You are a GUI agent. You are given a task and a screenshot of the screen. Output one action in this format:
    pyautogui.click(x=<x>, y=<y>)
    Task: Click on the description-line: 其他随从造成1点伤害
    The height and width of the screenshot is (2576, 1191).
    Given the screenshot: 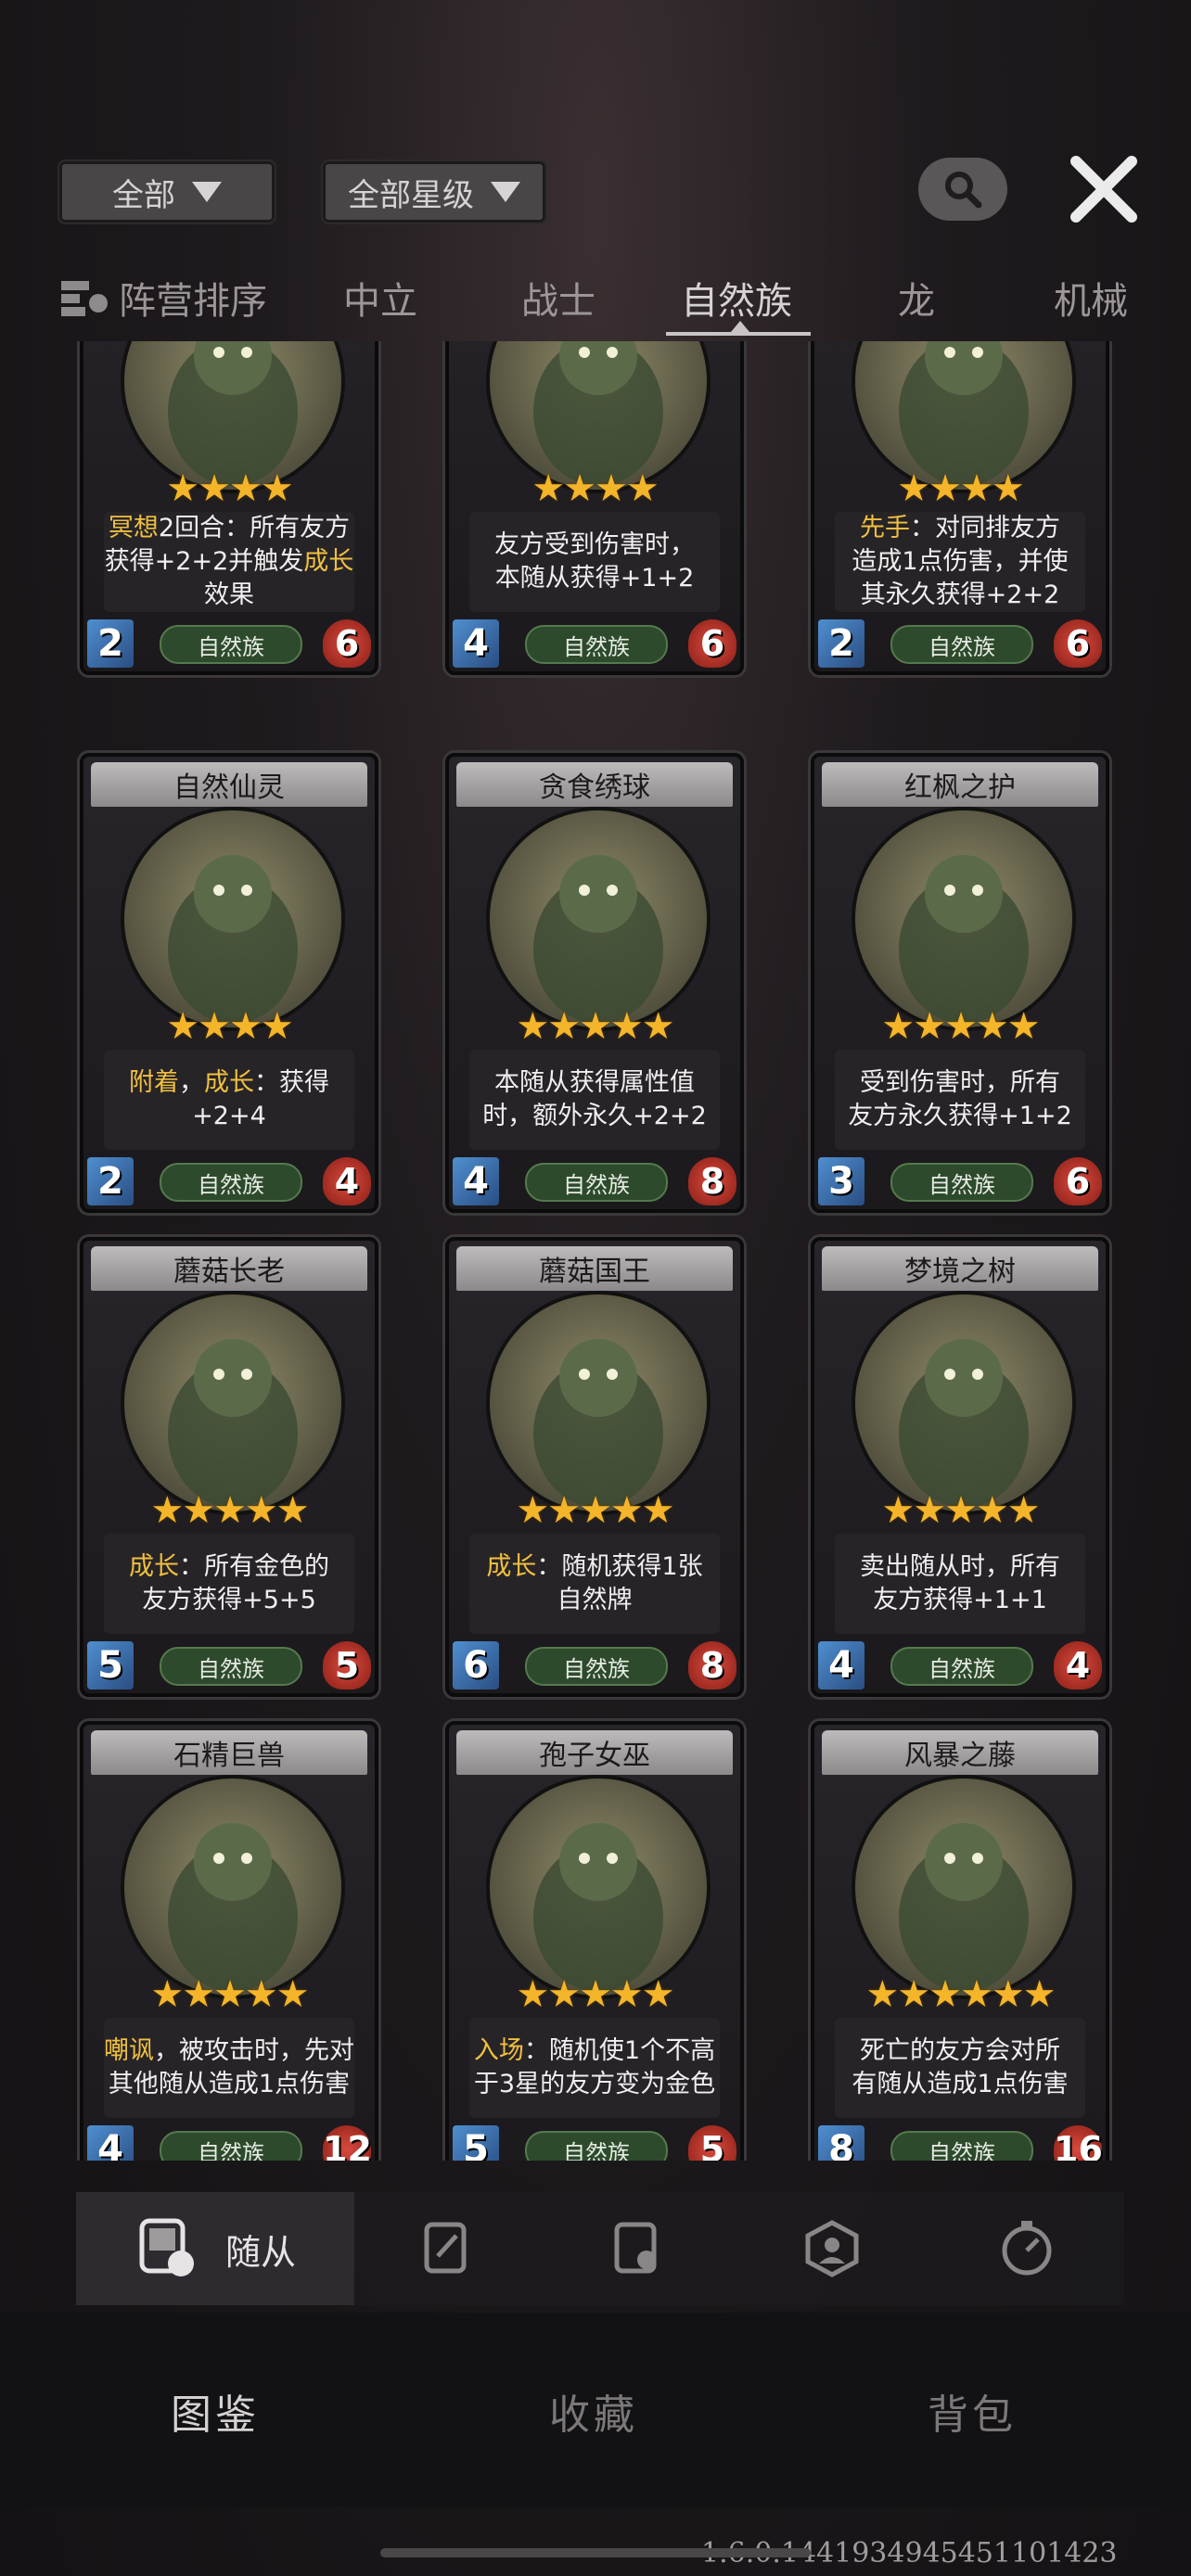 What is the action you would take?
    pyautogui.click(x=229, y=2084)
    